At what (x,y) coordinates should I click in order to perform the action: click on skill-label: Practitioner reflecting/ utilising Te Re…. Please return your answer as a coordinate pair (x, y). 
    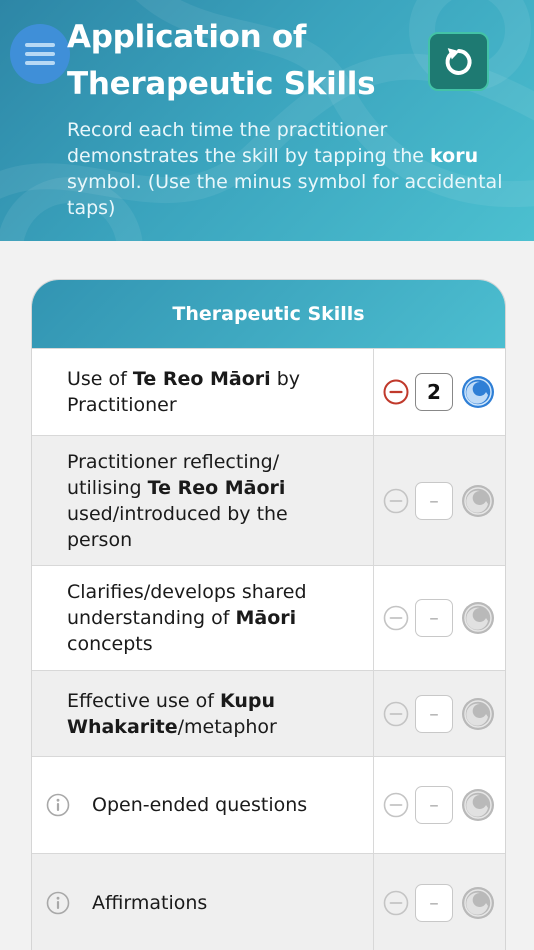
    Looking at the image, I should click on (203, 500).